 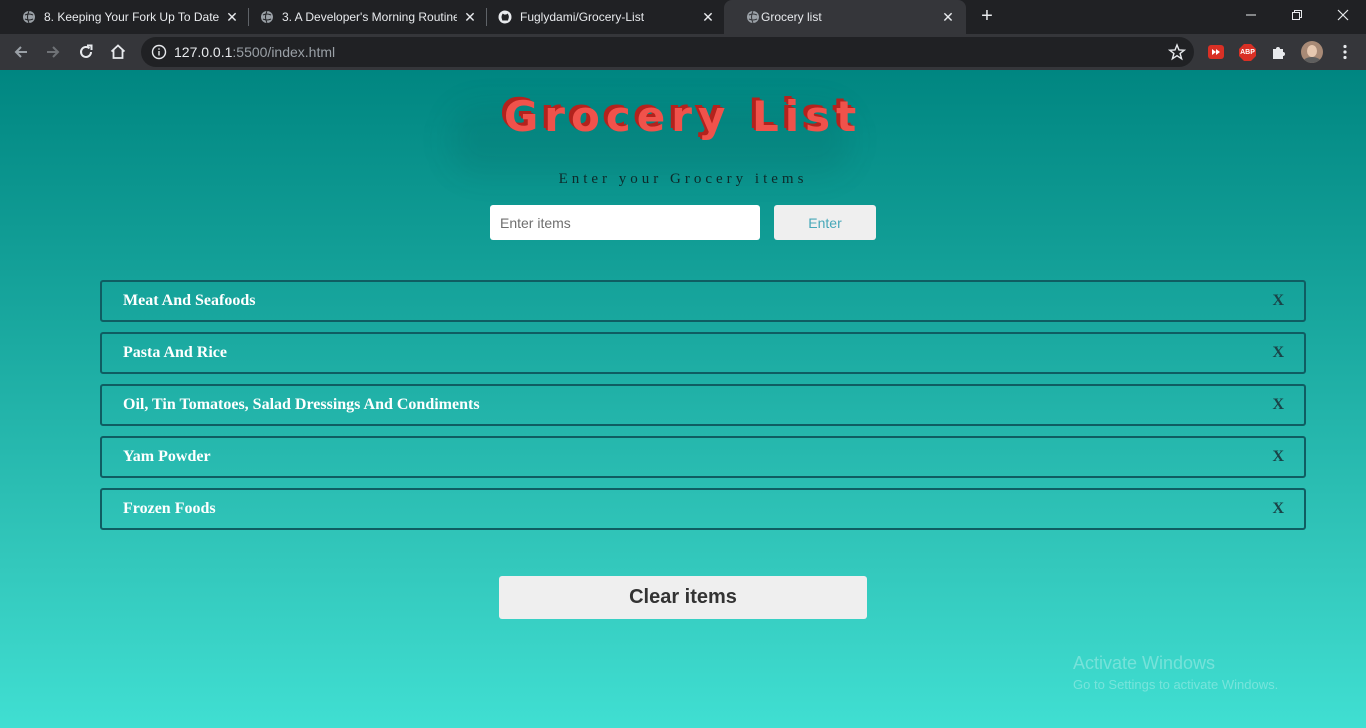 I want to click on tab-github-repo: Fuglydami/Grocery-List ✕, so click(x=600, y=17).